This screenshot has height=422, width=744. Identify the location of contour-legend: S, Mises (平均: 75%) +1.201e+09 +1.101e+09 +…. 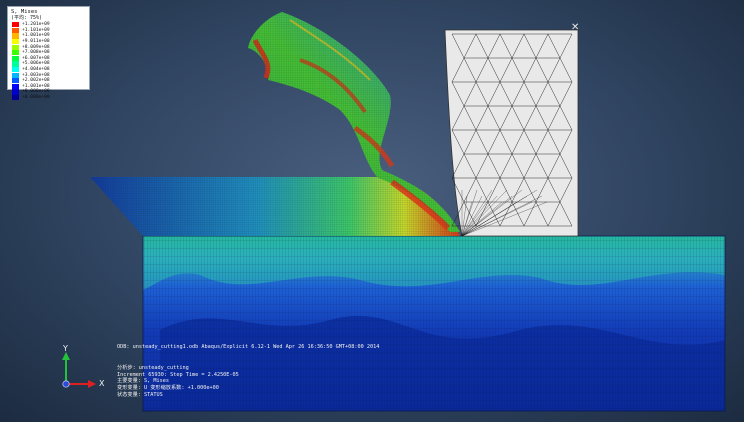
(48, 53).